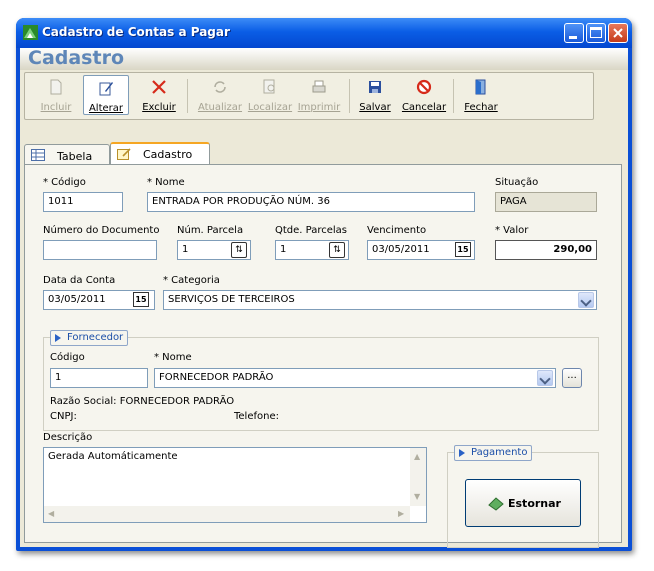  Describe the element at coordinates (75, 156) in the screenshot. I see `tab-tabela-label: Tabela` at that location.